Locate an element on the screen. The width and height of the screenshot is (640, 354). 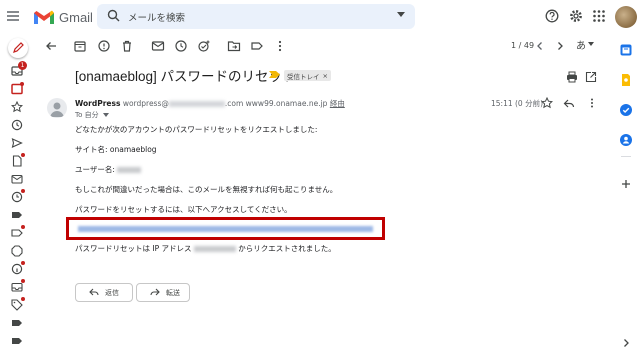
label-chip-text: 受信トレイ is located at coordinates (303, 76).